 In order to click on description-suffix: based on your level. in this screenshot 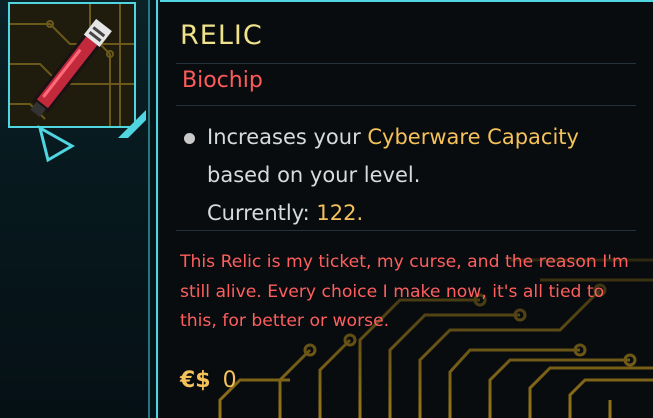, I will do `click(314, 175)`.